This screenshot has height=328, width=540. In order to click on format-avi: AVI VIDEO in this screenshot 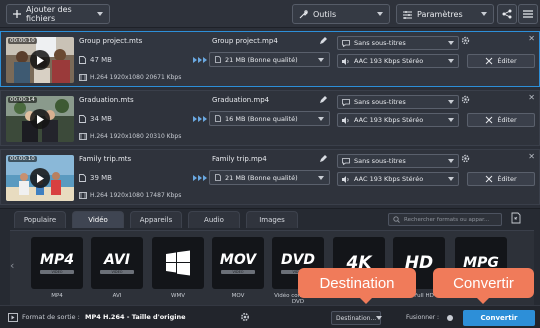, I will do `click(117, 263)`.